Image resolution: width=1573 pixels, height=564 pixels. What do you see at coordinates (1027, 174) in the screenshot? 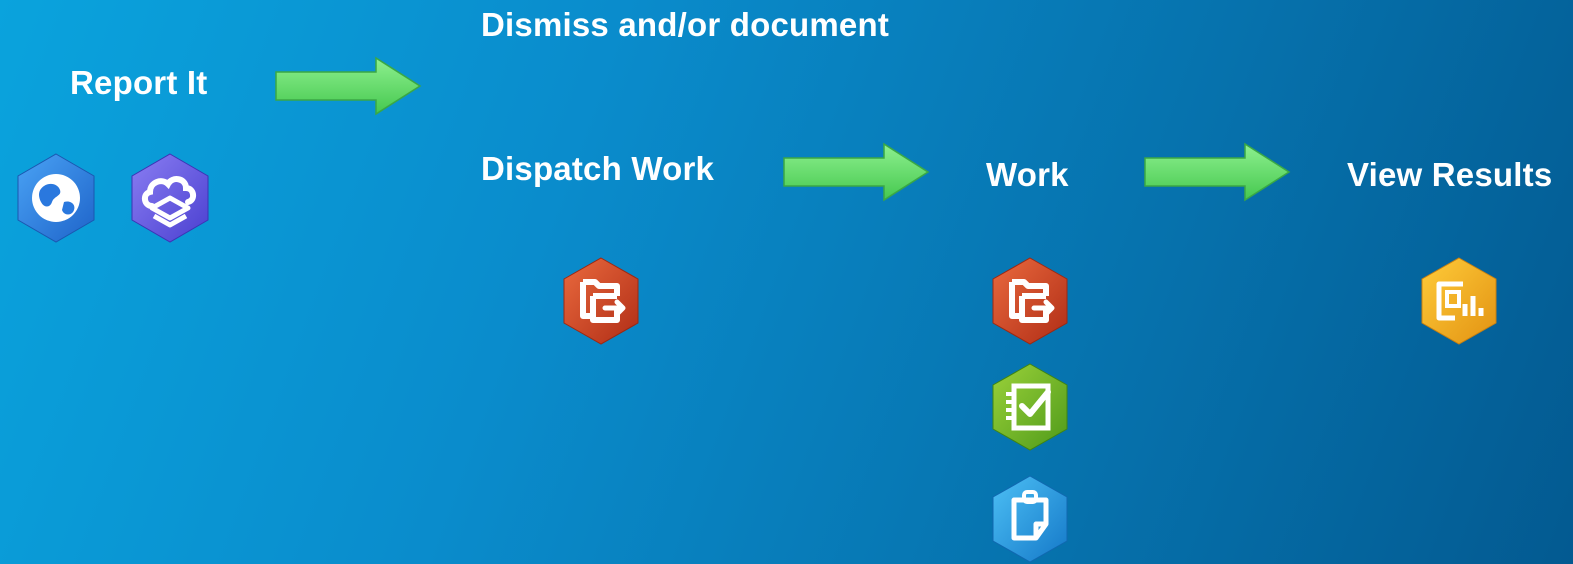
I see `work-label: Work` at bounding box center [1027, 174].